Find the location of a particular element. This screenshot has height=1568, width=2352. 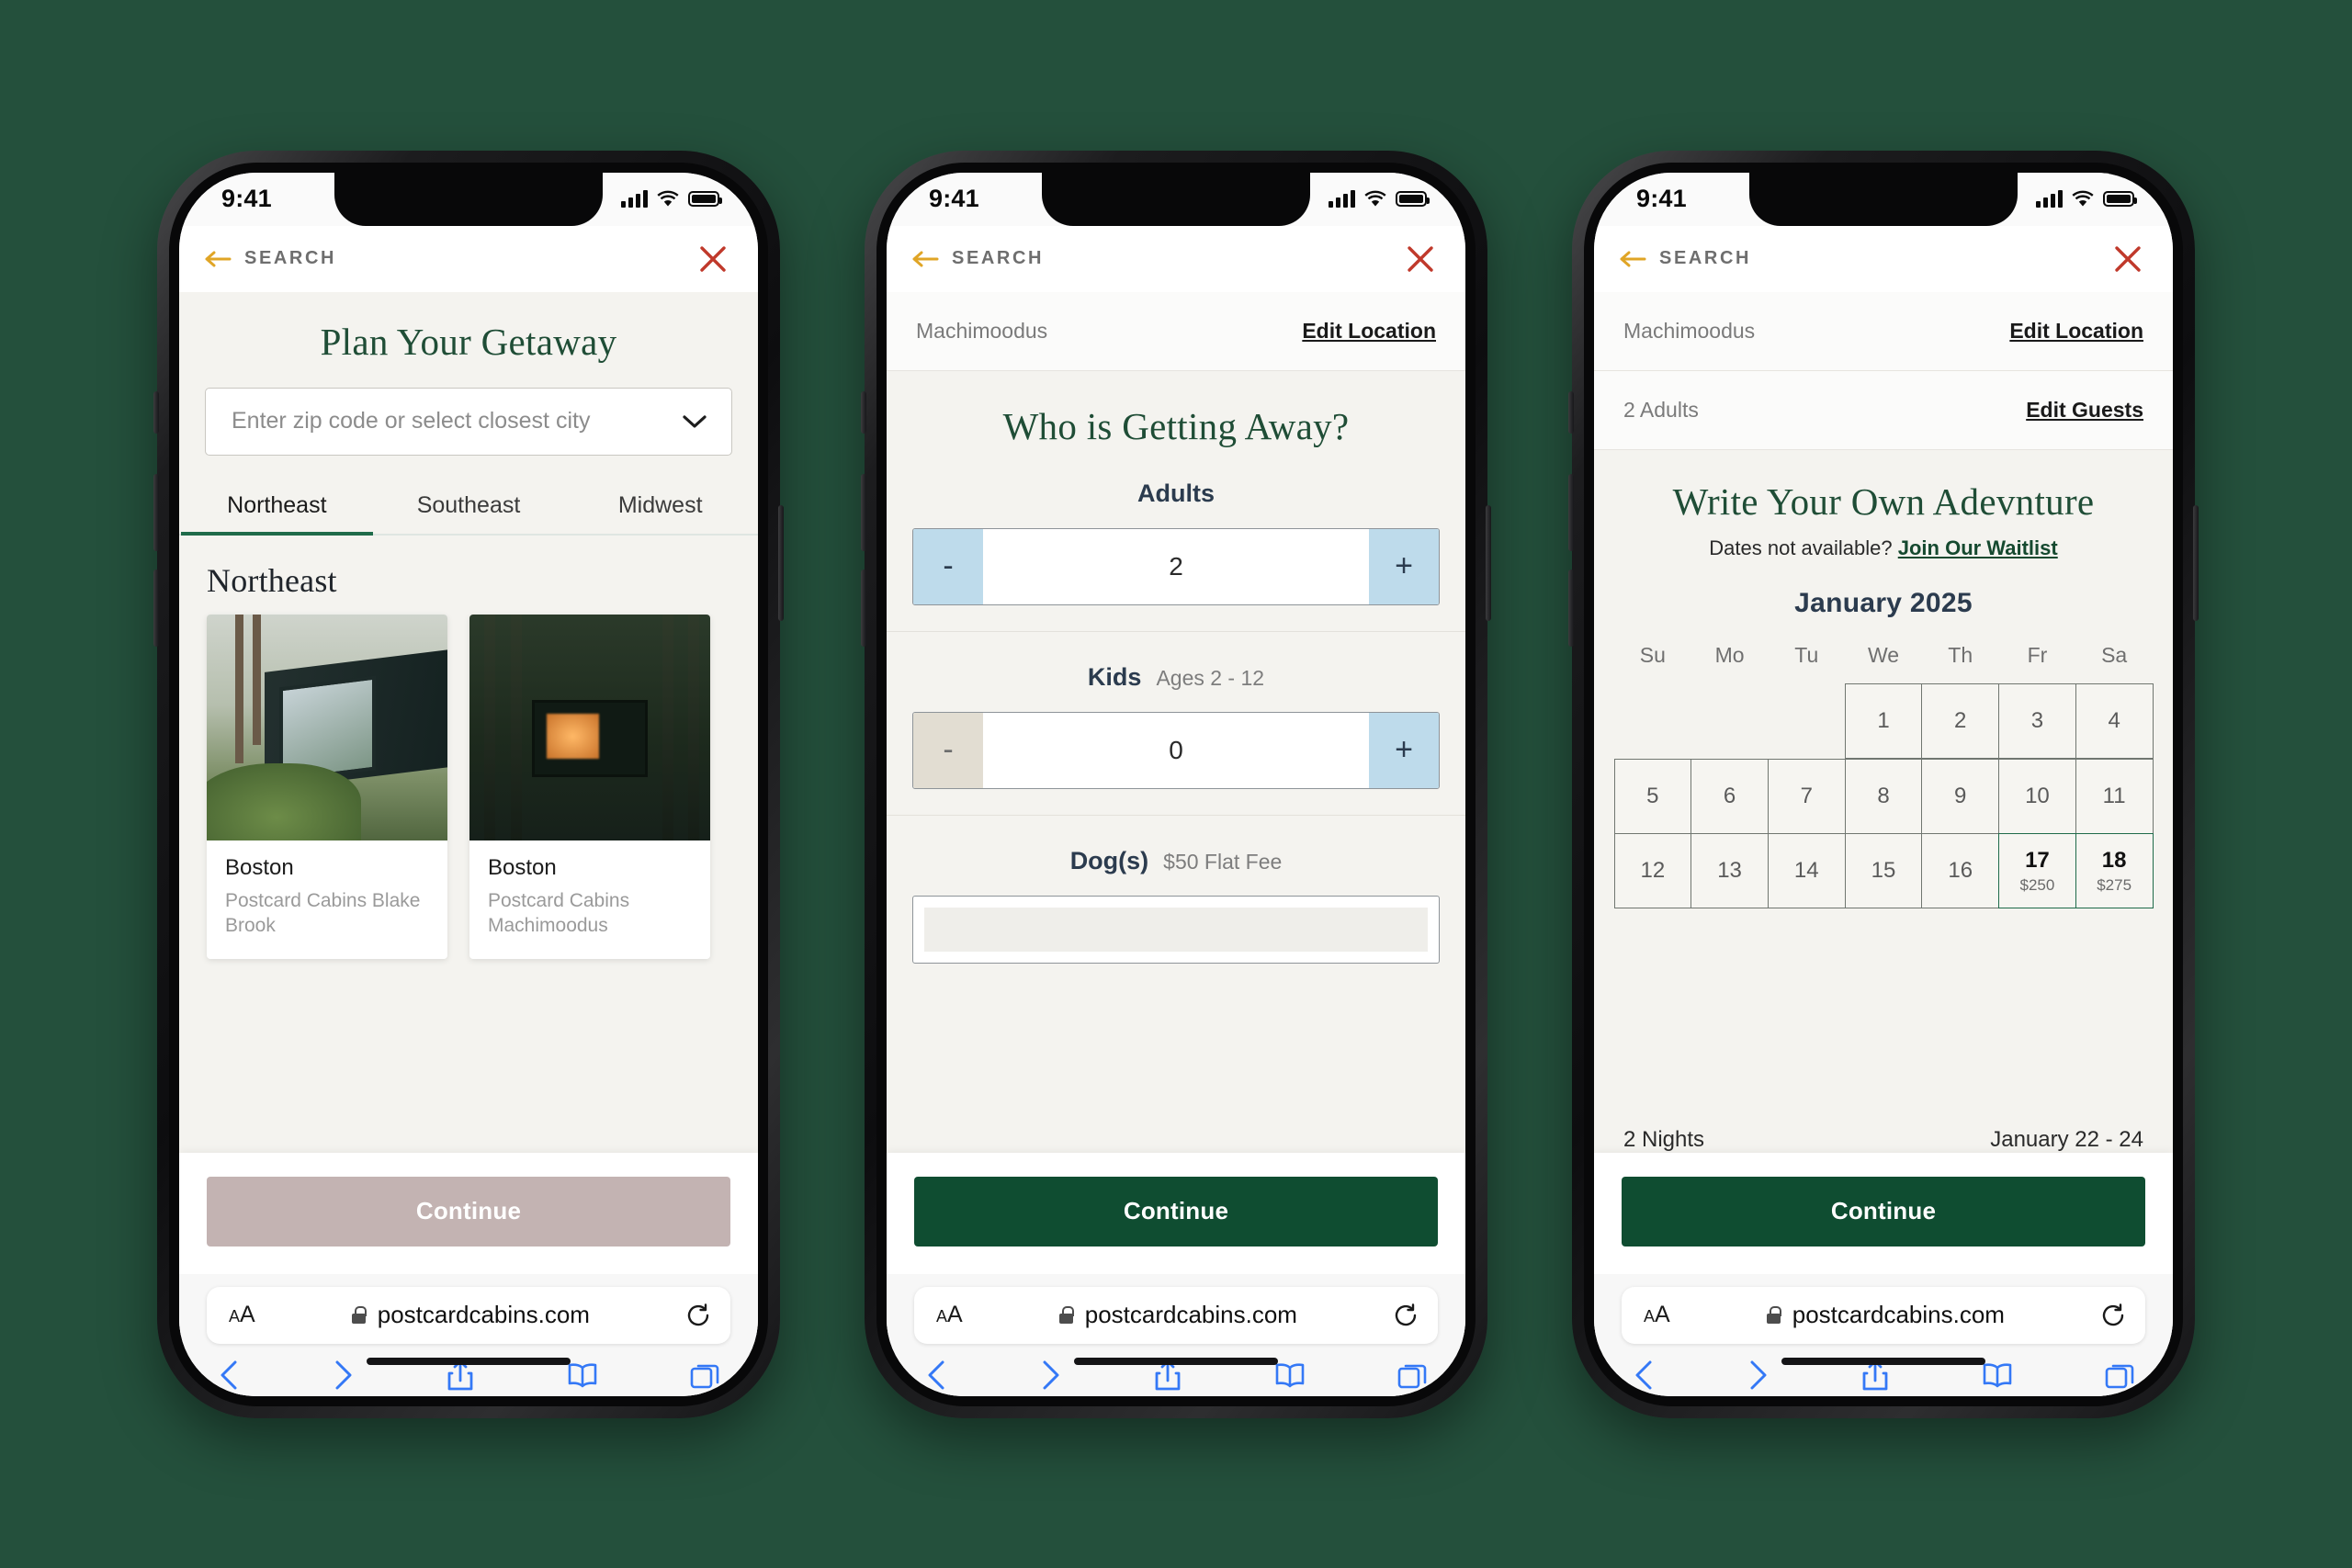

region-tabs: Northeast Southeast Midwest is located at coordinates (469, 514).